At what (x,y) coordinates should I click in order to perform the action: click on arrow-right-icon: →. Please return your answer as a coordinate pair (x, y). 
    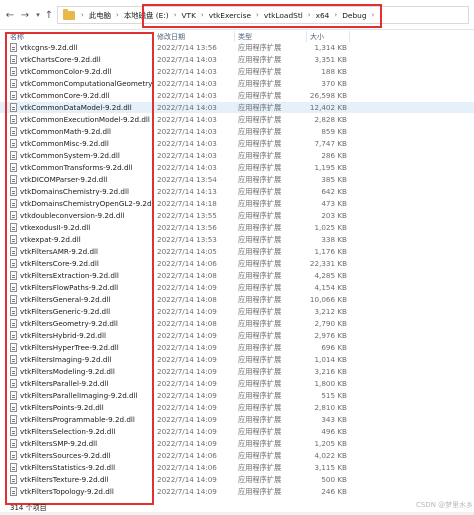
    Looking at the image, I should click on (25, 15).